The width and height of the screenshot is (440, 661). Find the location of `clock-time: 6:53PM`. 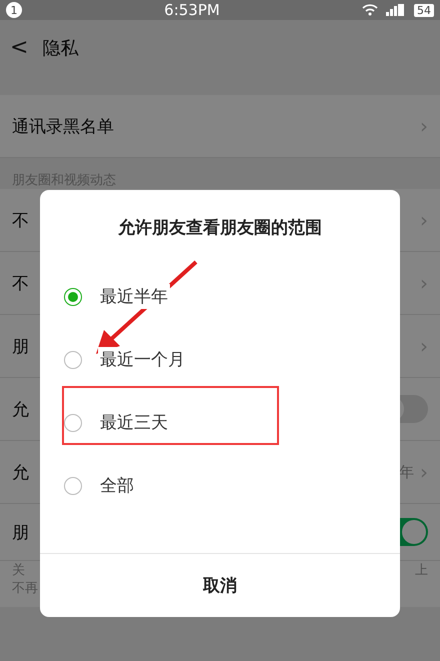

clock-time: 6:53PM is located at coordinates (192, 10).